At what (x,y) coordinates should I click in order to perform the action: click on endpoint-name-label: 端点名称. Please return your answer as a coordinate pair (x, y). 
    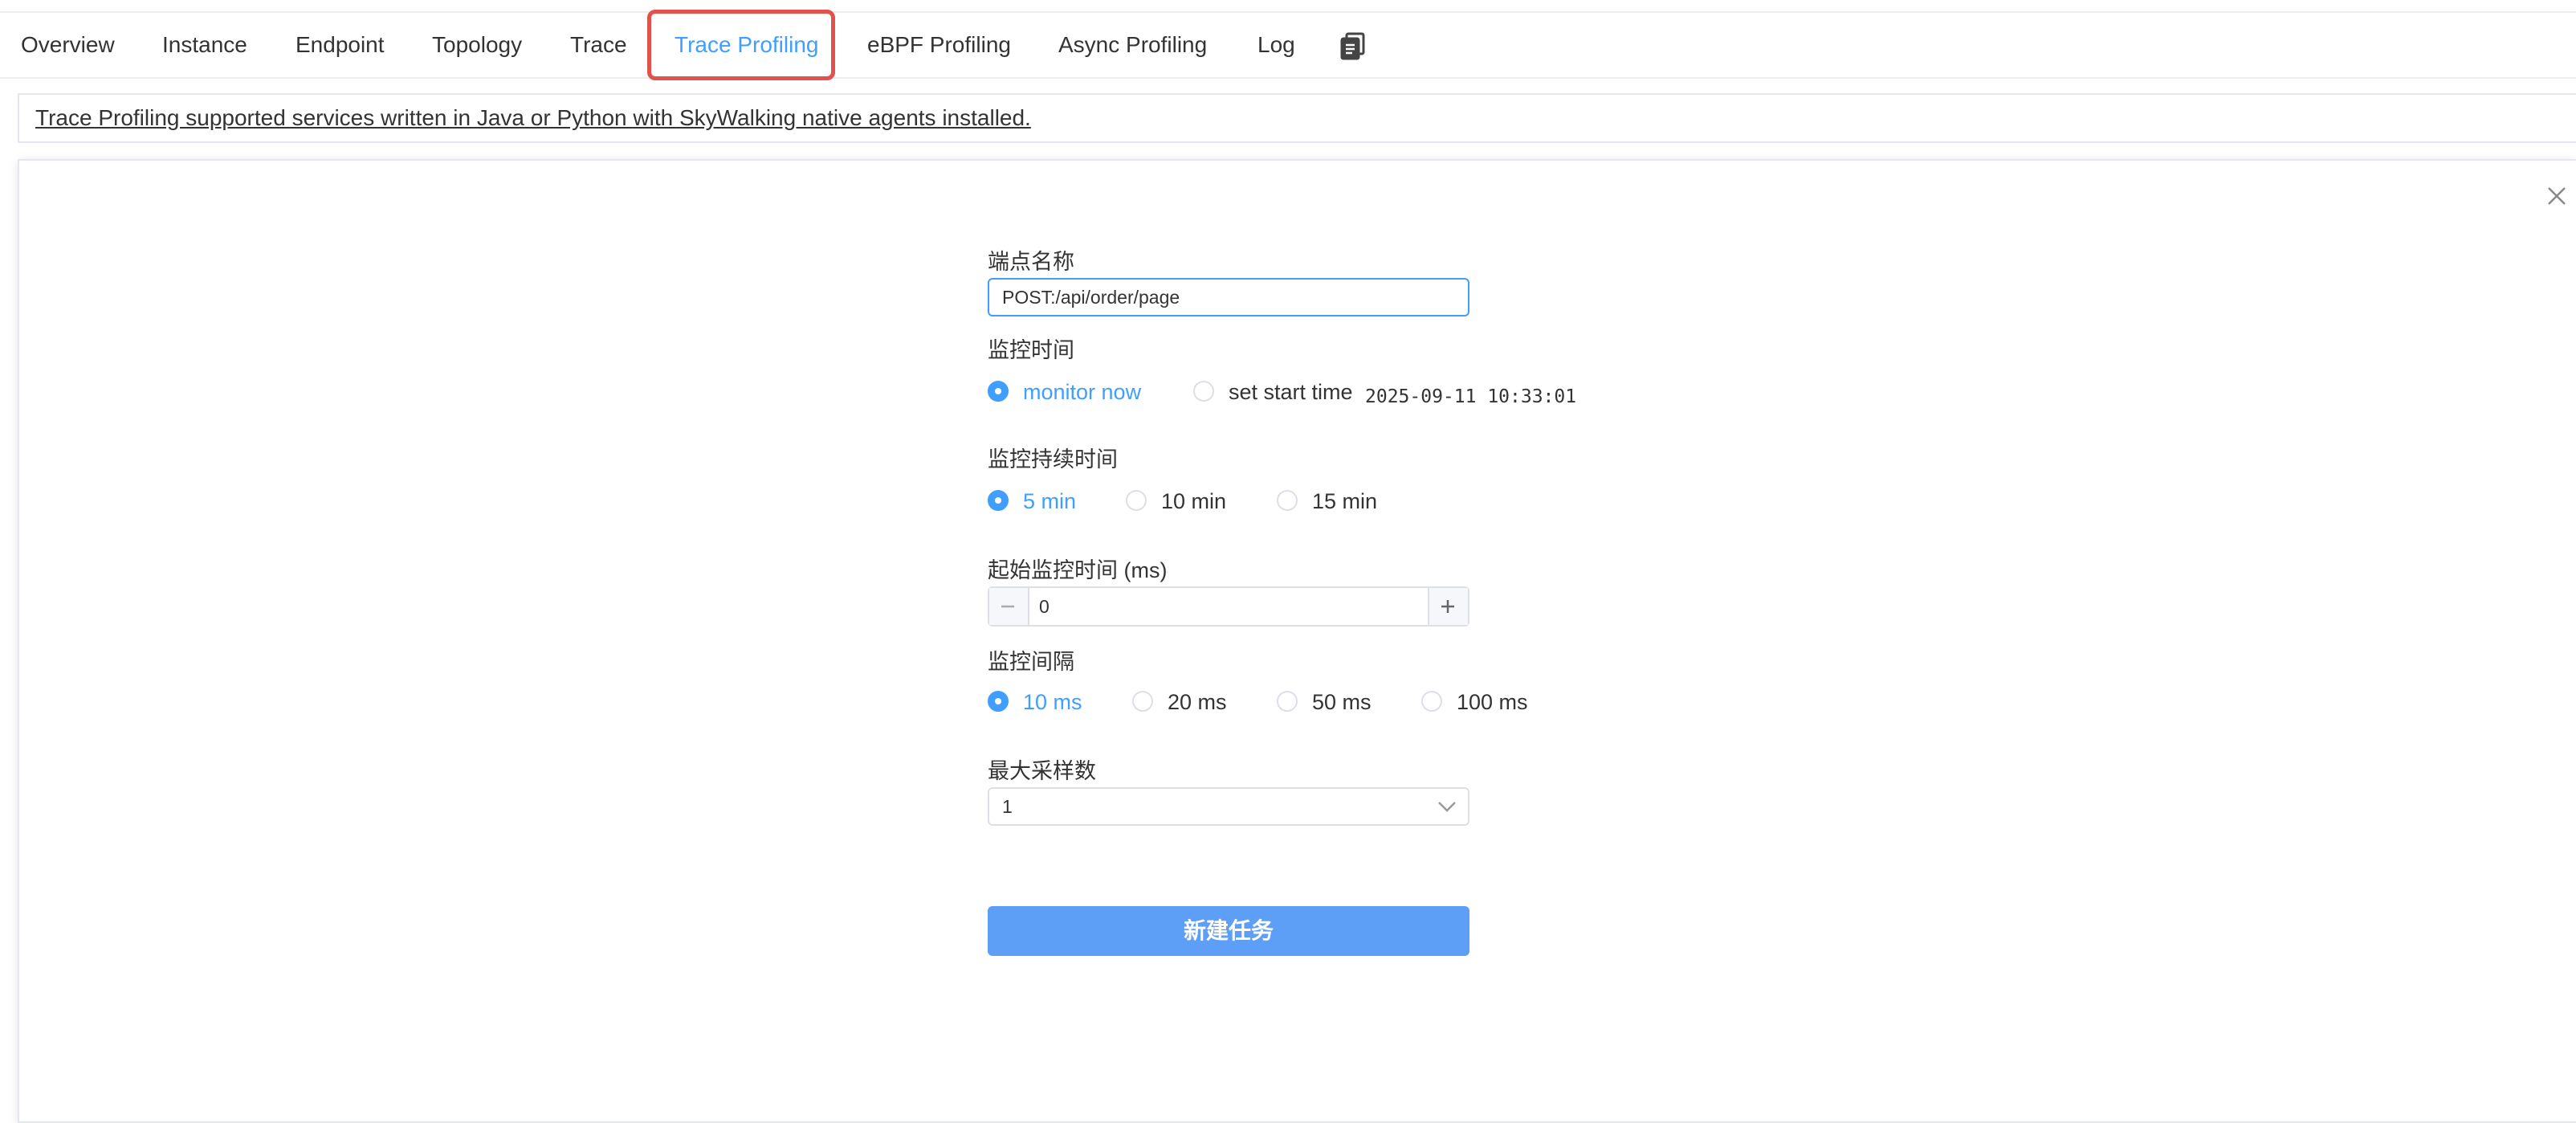
    Looking at the image, I should click on (1031, 262).